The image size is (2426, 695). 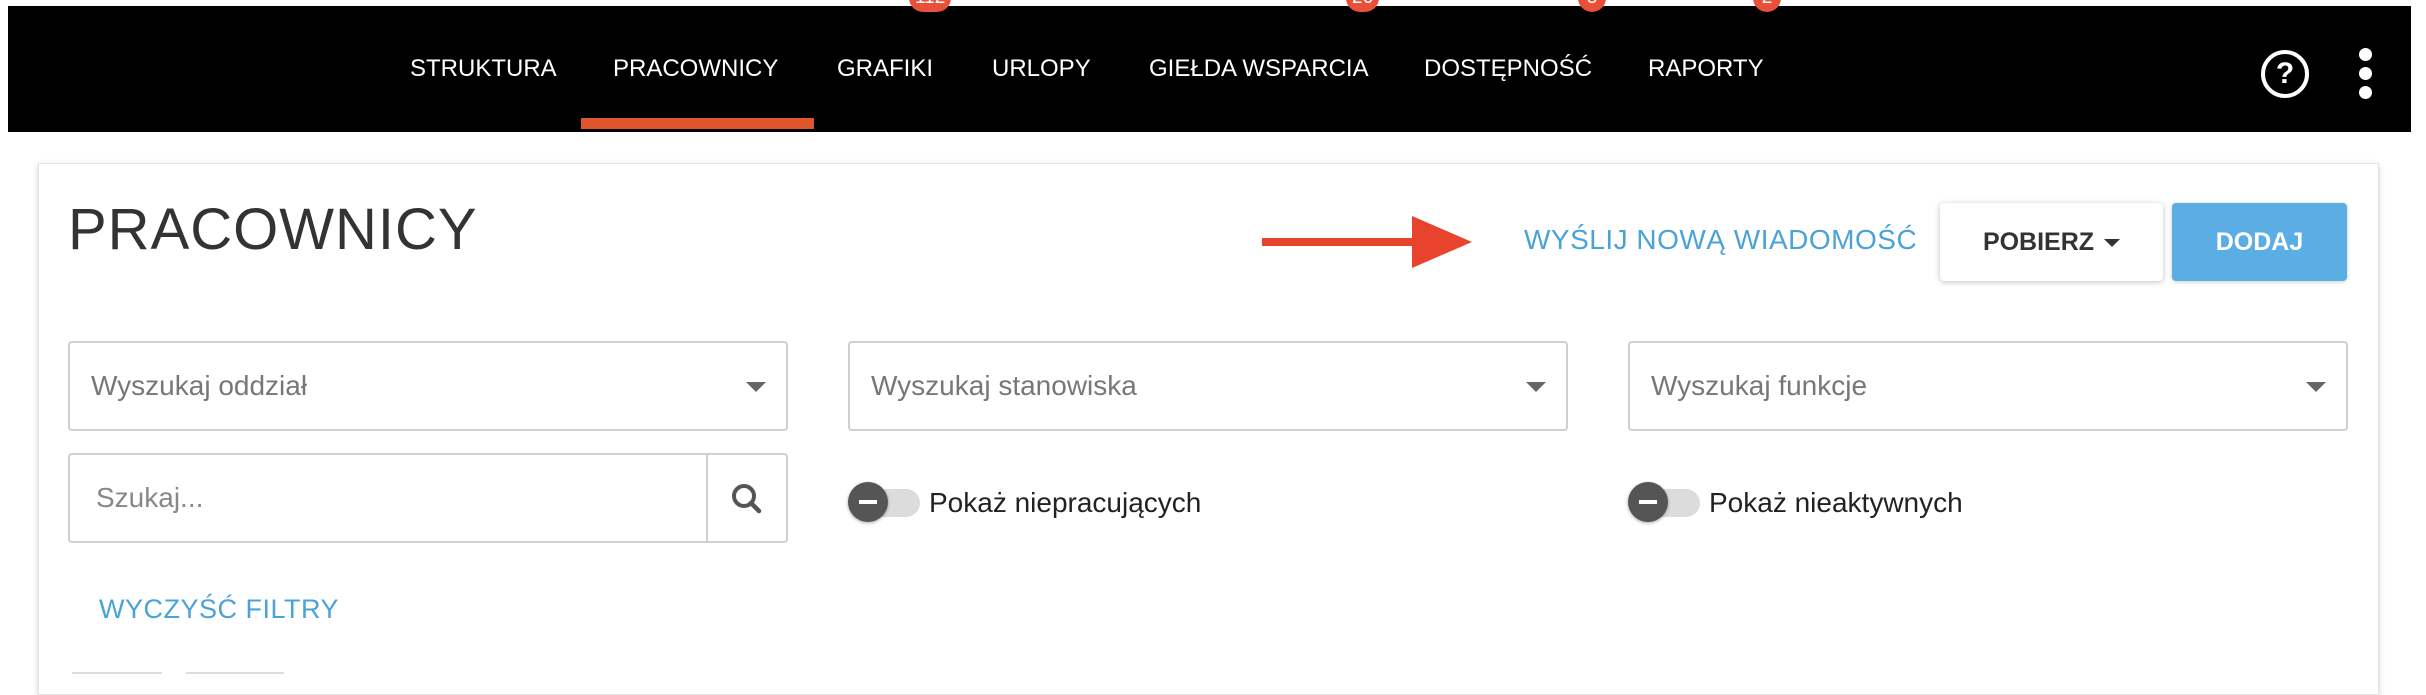 What do you see at coordinates (1592, 6) in the screenshot?
I see `notification-badge: 8` at bounding box center [1592, 6].